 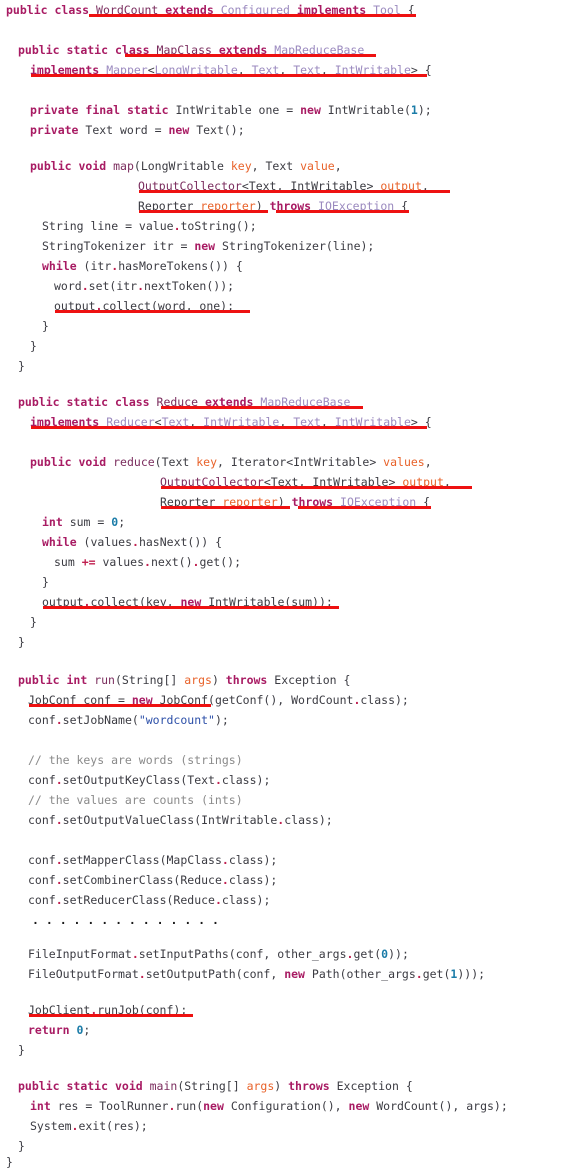 I want to click on code-token-plain: (itr, so click(x=94, y=266).